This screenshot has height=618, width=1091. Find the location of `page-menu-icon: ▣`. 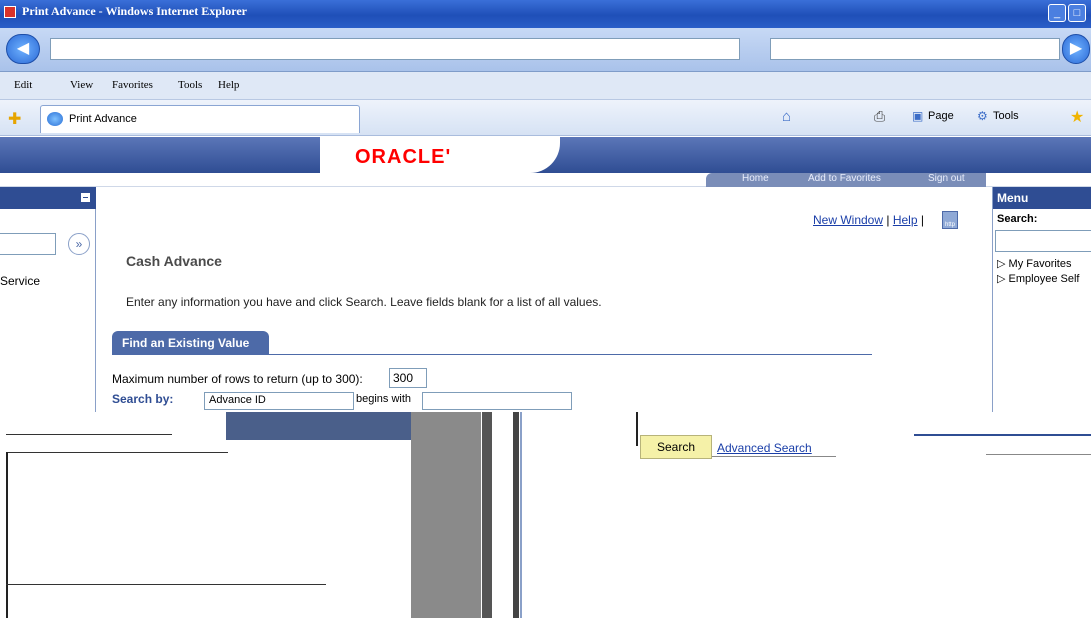

page-menu-icon: ▣ is located at coordinates (918, 116).